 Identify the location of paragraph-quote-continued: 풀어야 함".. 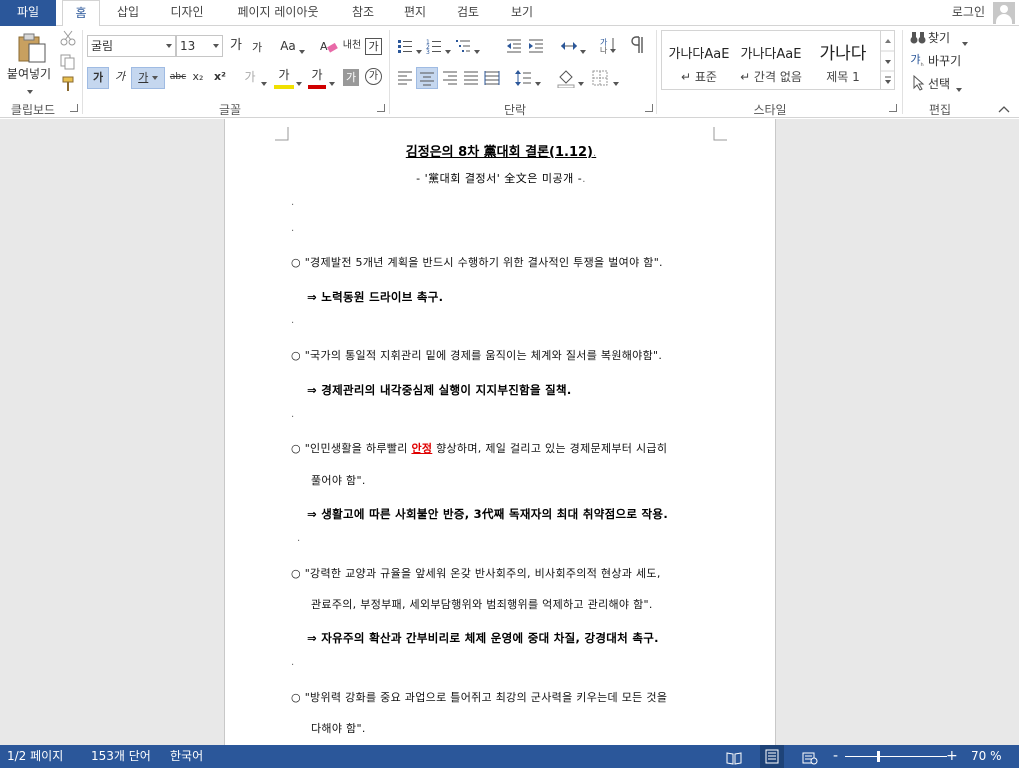
(338, 480).